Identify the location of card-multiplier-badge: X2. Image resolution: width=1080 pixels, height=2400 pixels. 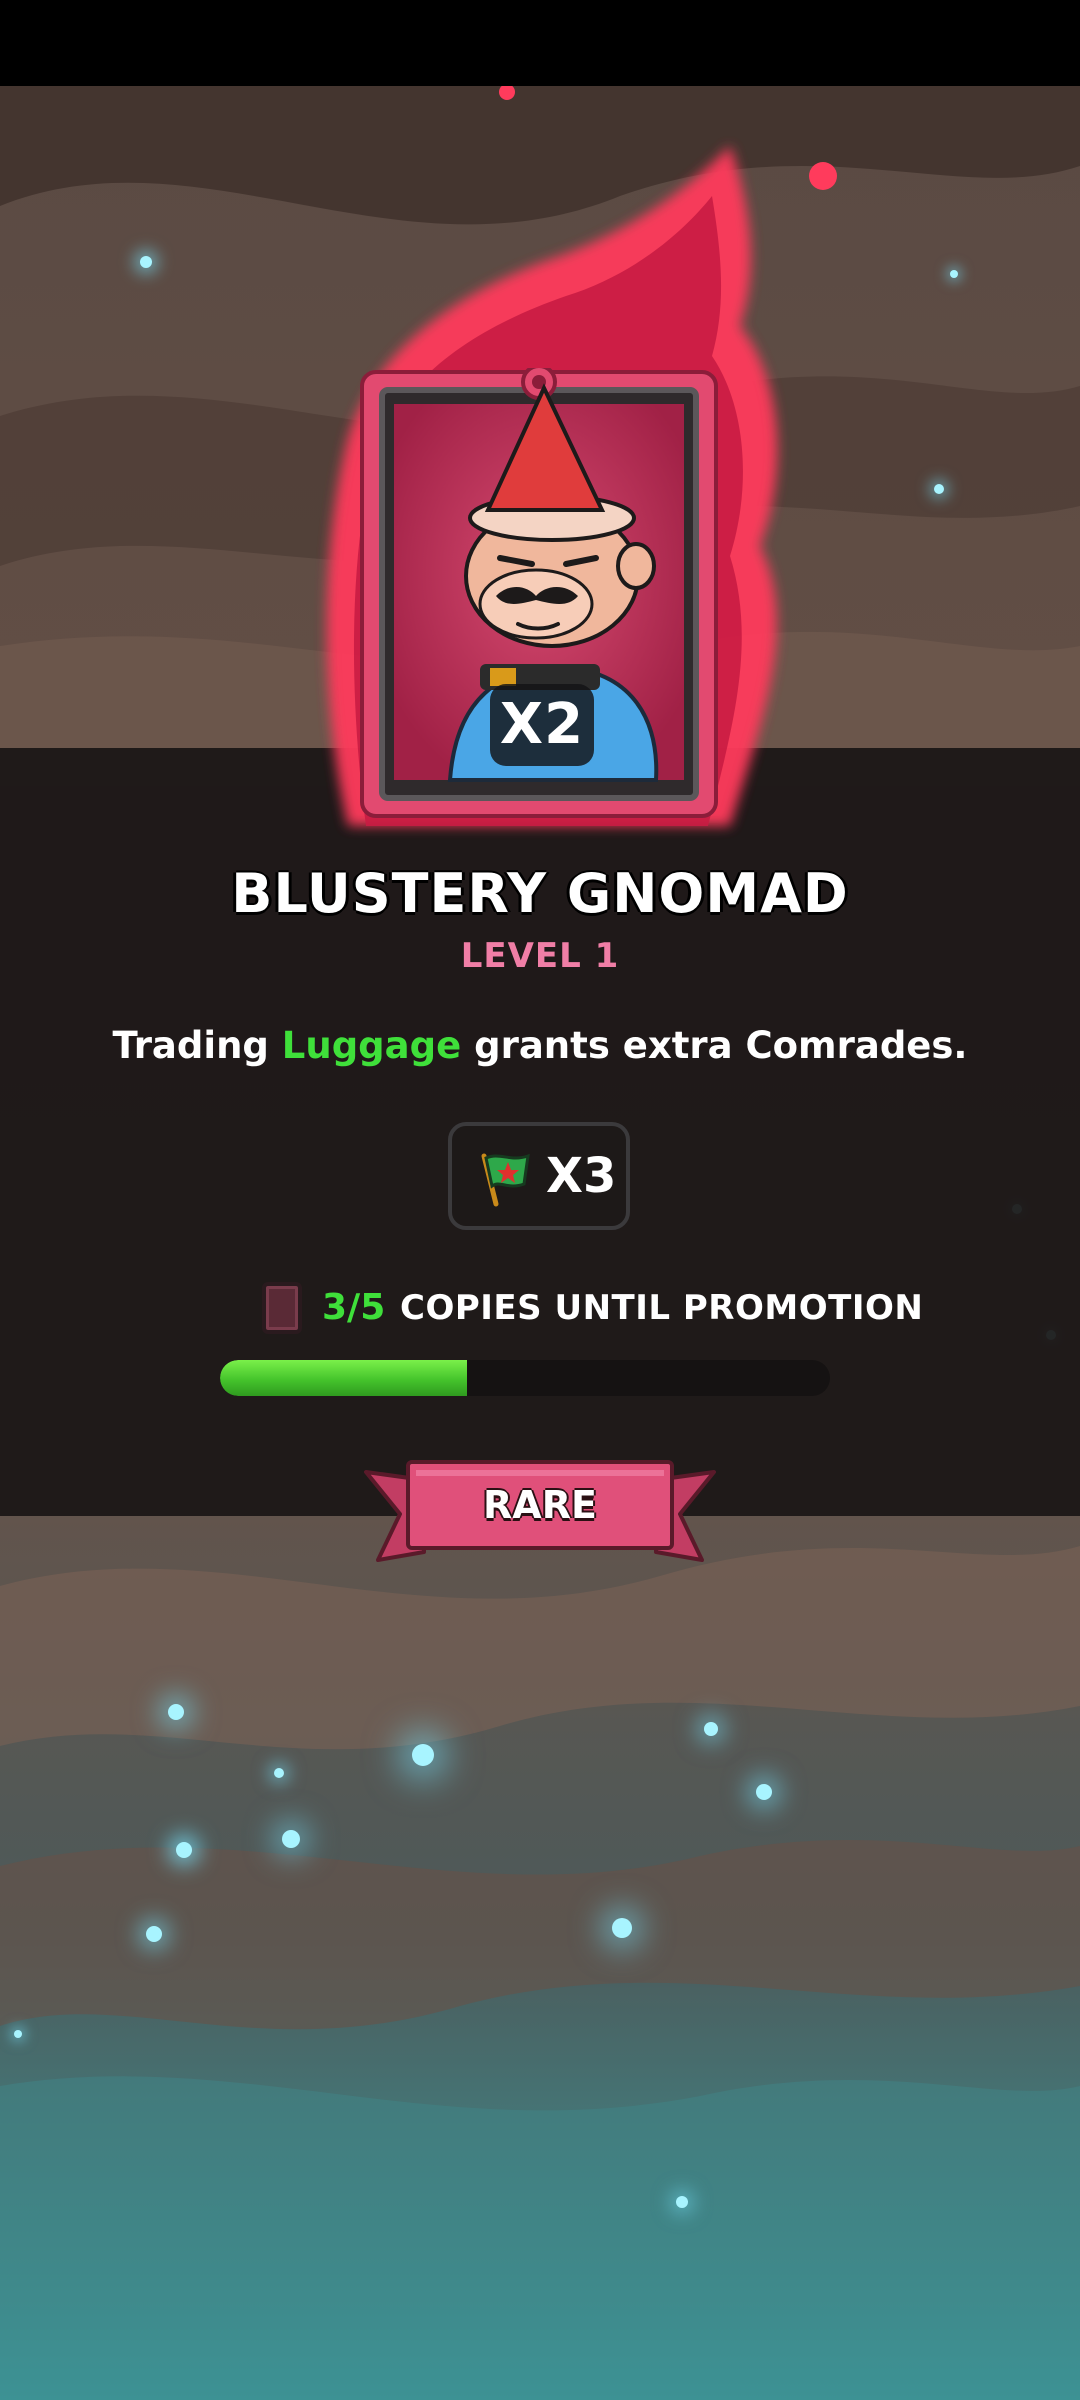
(542, 725).